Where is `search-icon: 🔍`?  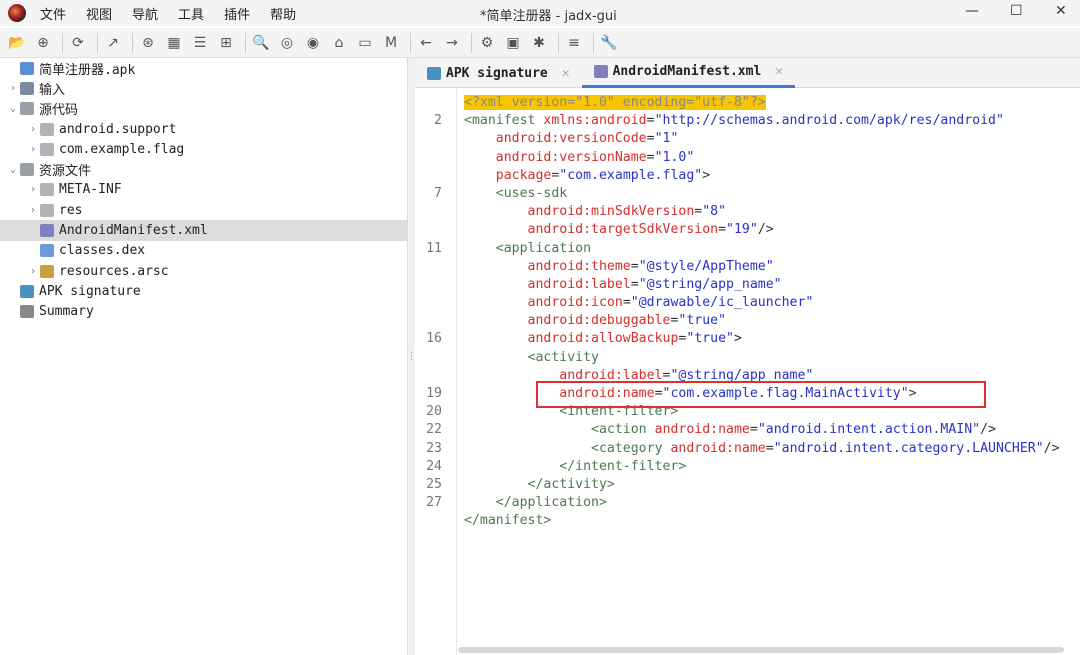
search-icon: 🔍 is located at coordinates (261, 43).